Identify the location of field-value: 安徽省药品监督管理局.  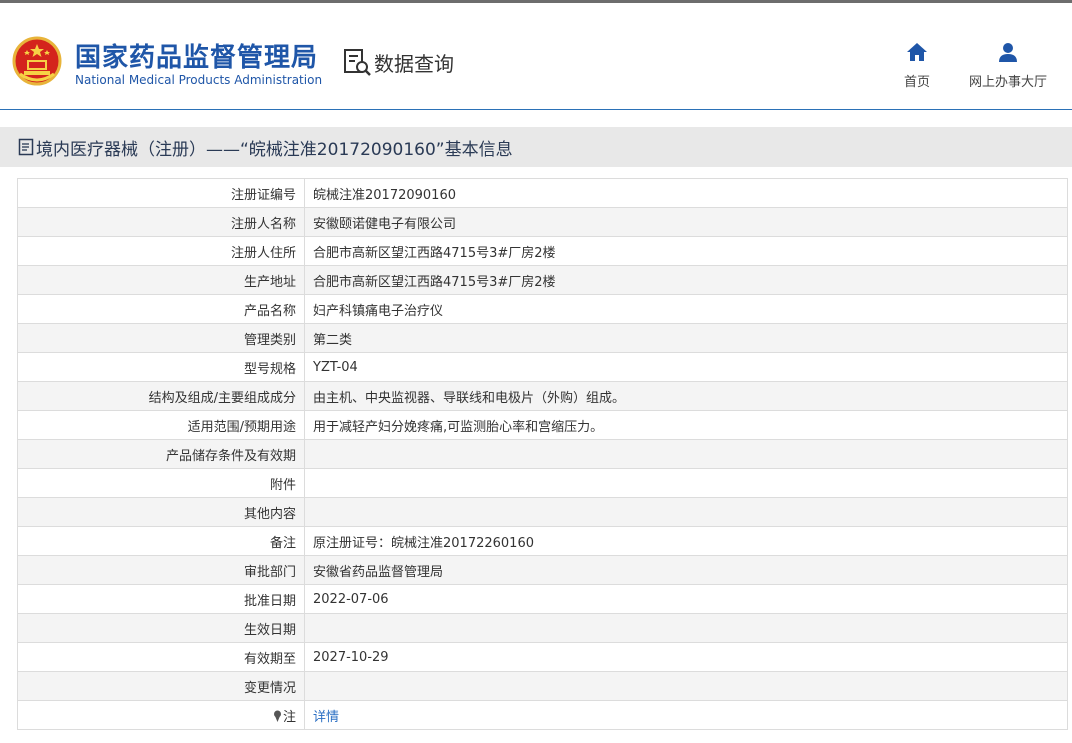
(686, 570).